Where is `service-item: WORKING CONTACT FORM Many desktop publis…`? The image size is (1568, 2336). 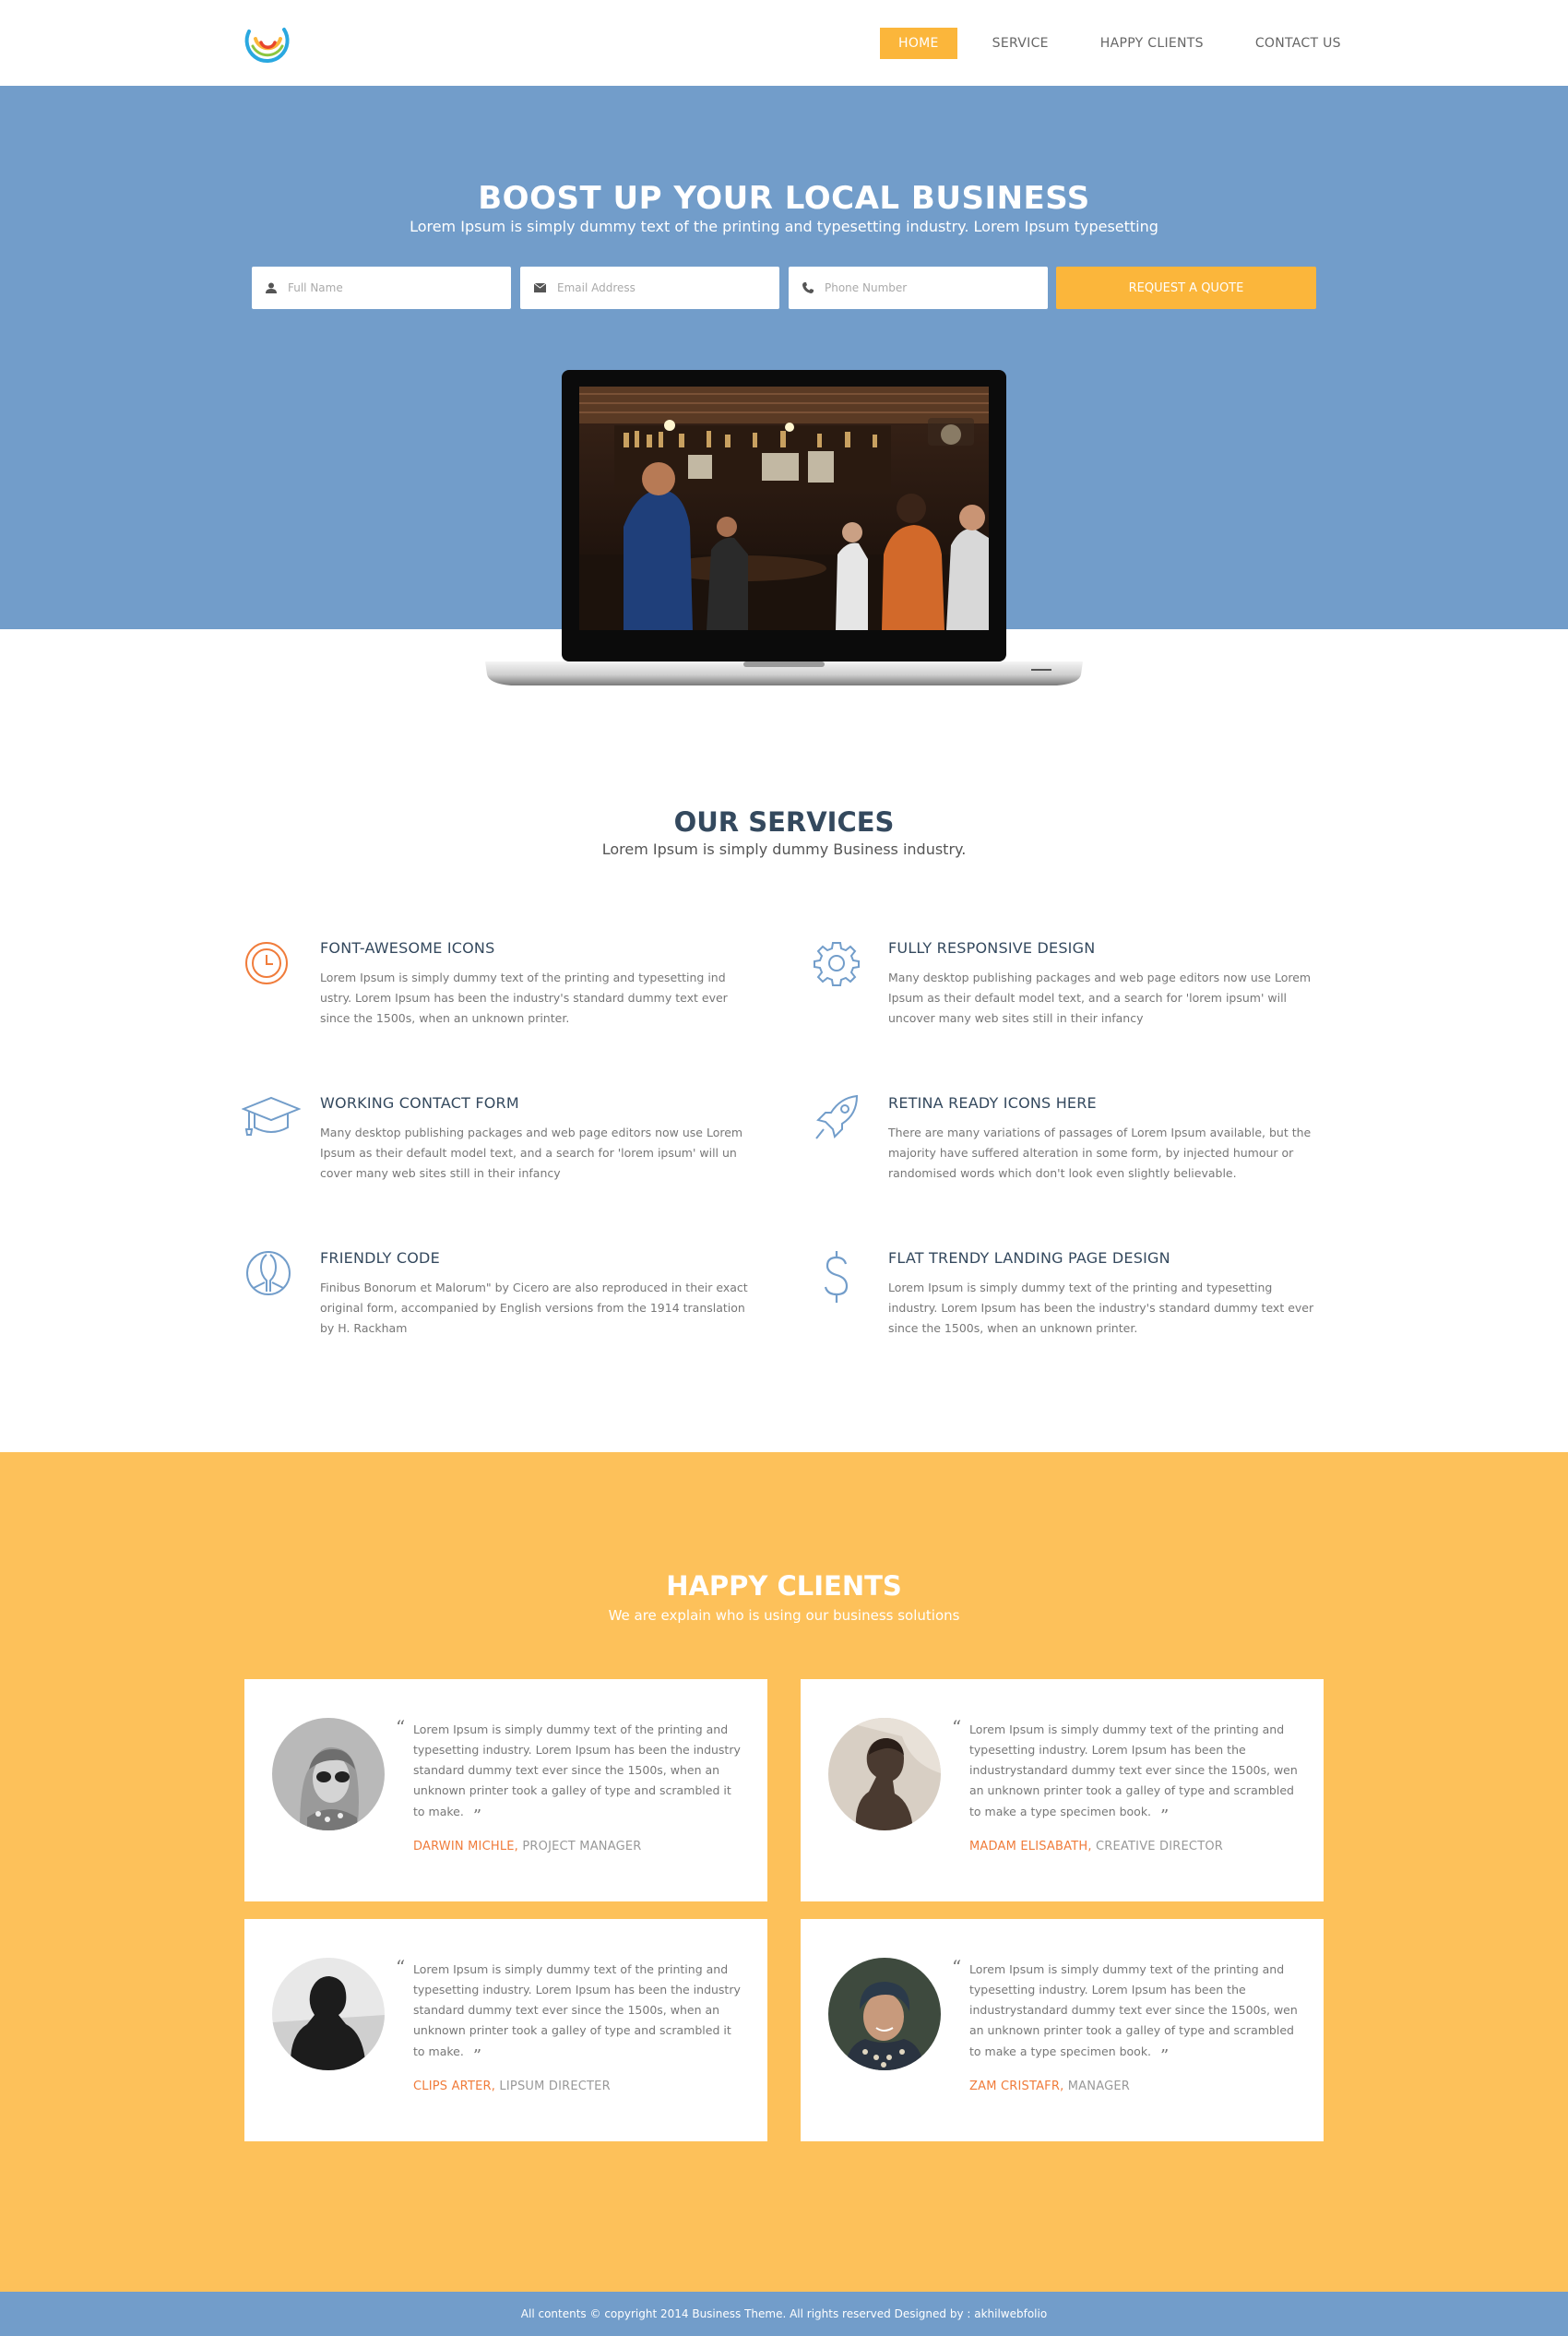
service-item: WORKING CONTACT FORM Many desktop publis… is located at coordinates (498, 1139).